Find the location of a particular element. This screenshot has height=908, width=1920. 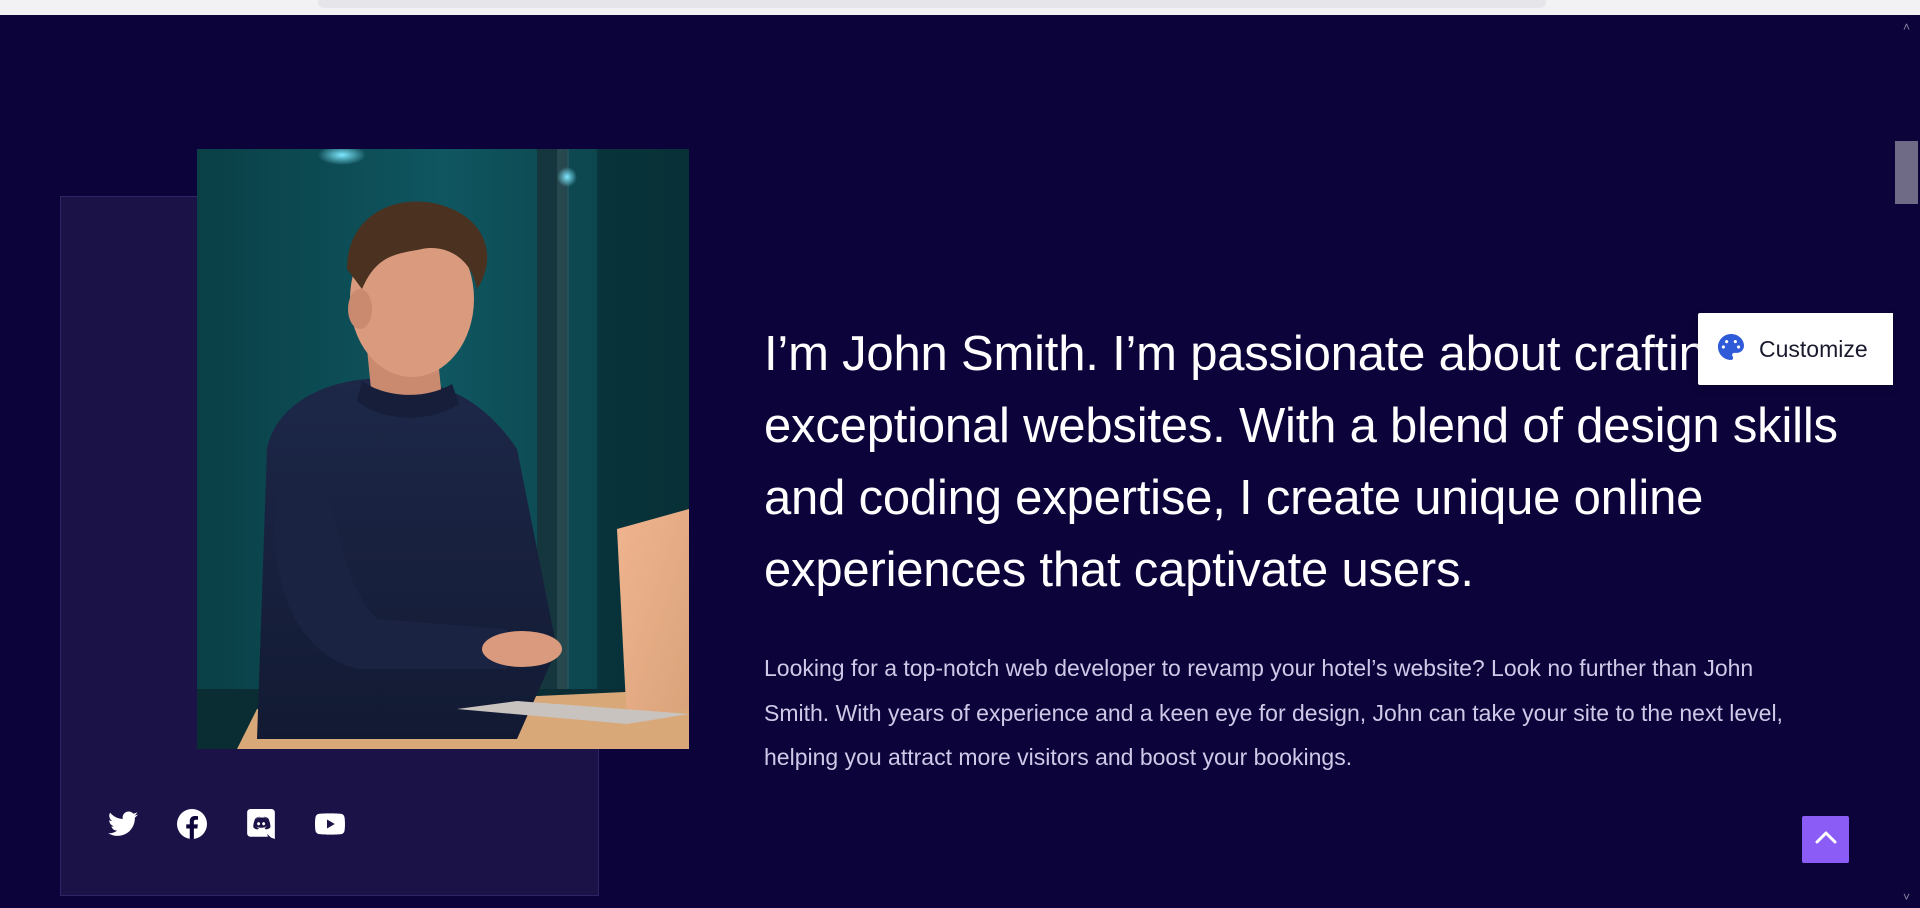

scroll-down-icon: ˅ is located at coordinates (1906, 897).